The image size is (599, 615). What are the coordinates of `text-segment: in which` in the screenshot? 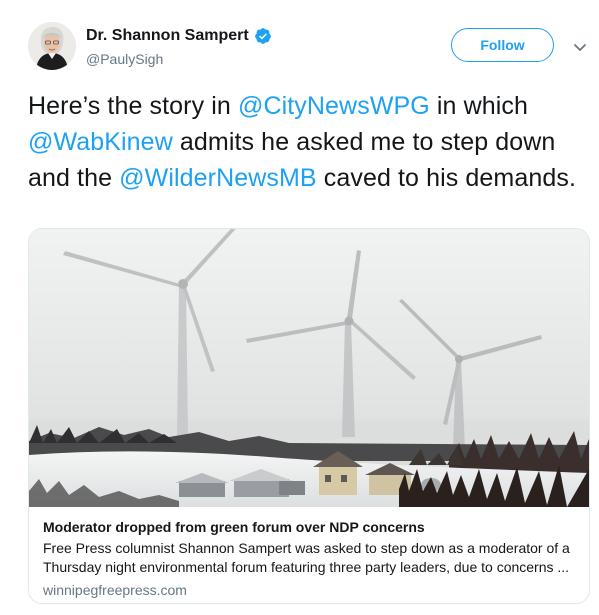 It's located at (479, 106).